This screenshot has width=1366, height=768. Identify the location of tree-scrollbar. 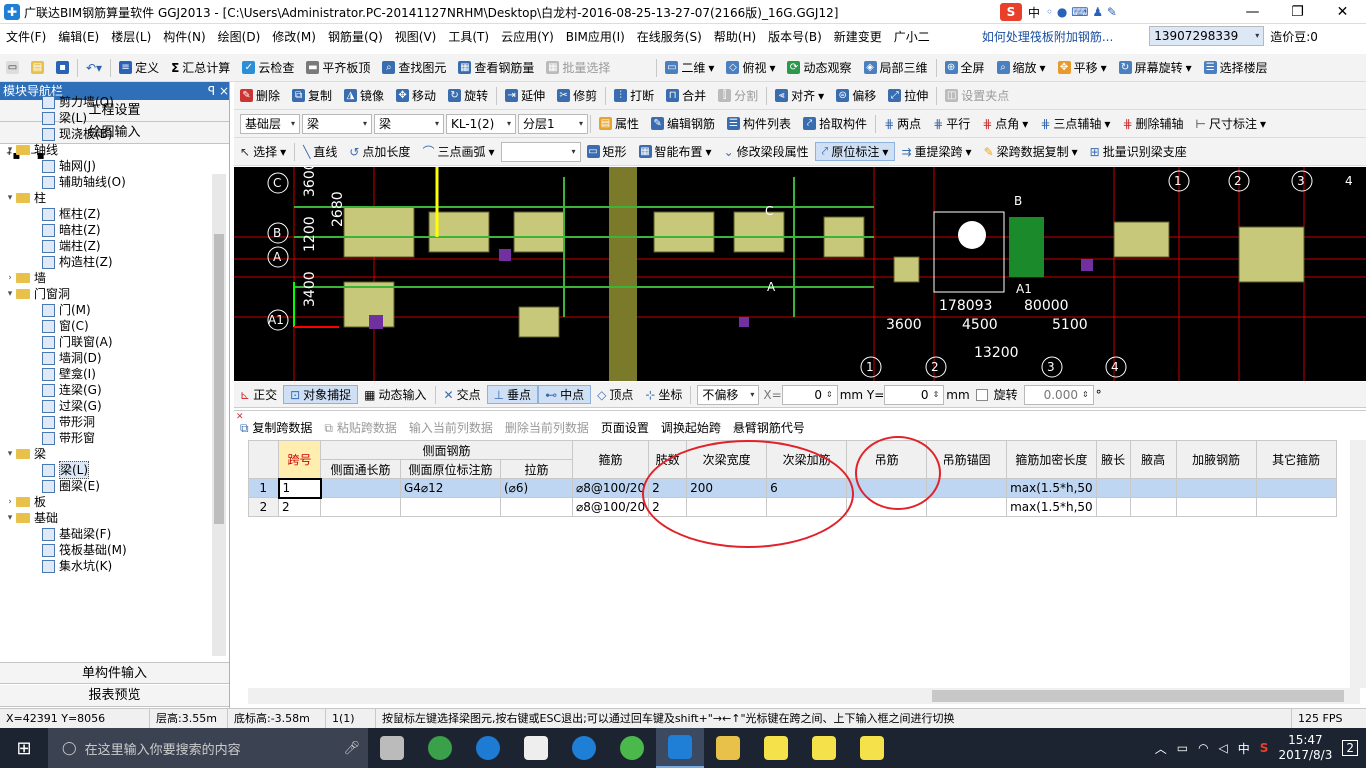
(219, 415).